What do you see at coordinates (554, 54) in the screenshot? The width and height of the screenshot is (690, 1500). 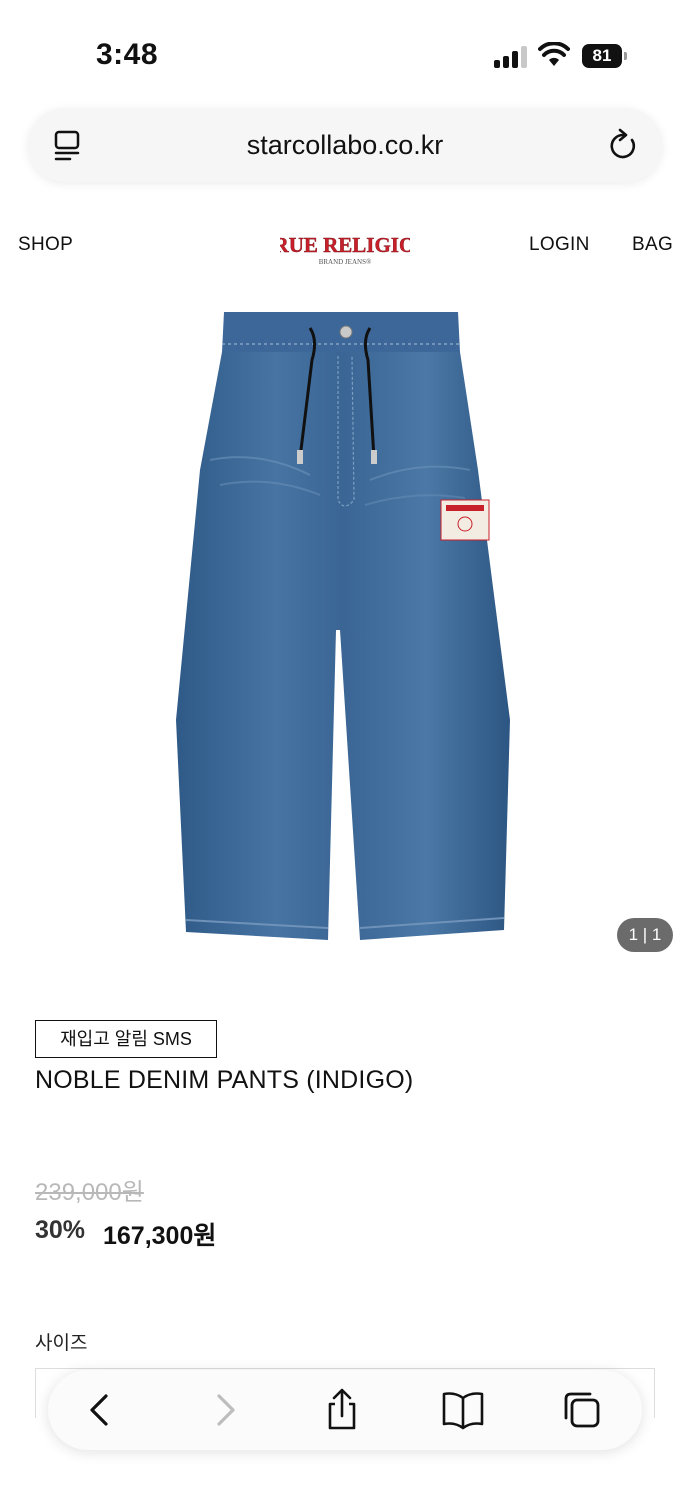 I see `wifi-icon` at bounding box center [554, 54].